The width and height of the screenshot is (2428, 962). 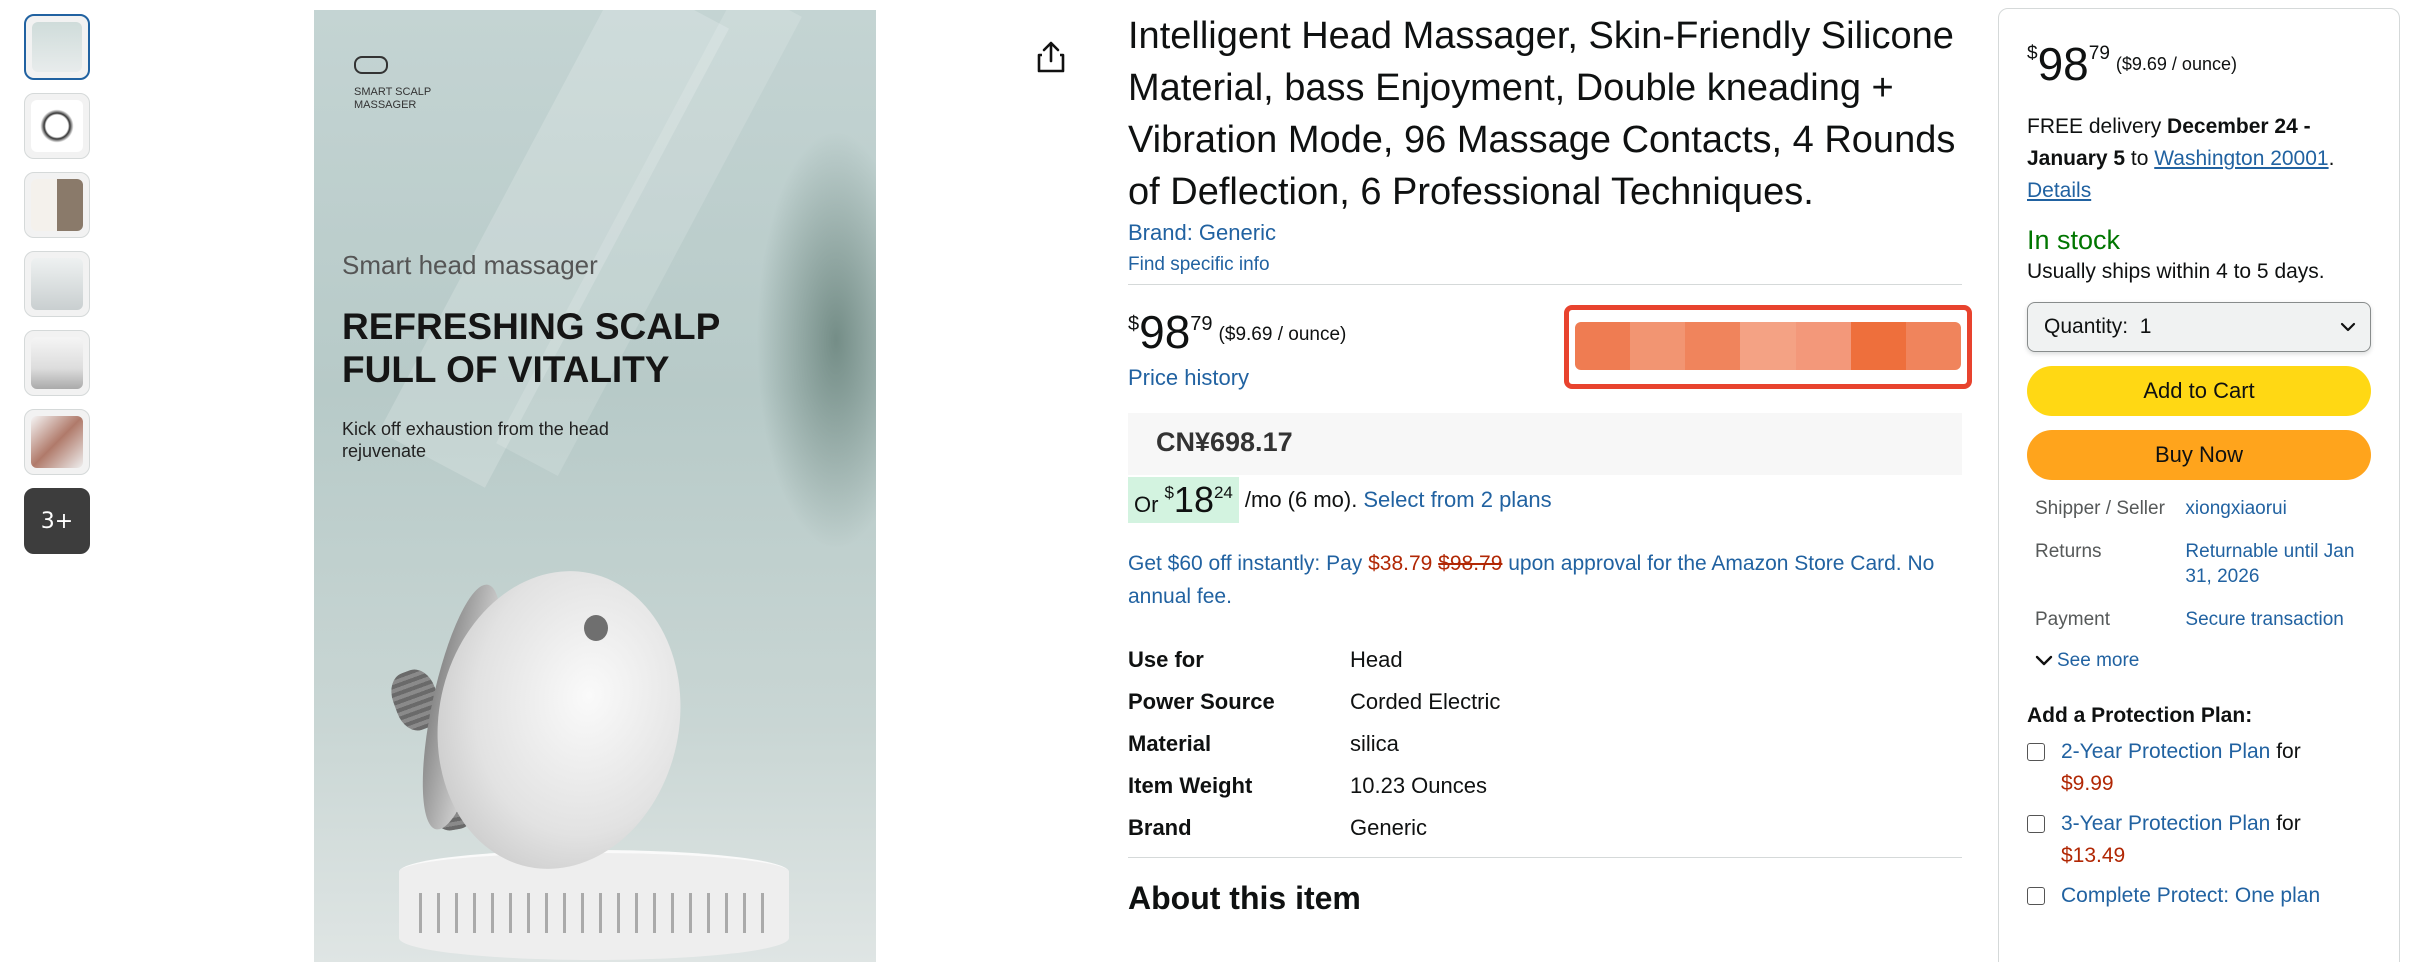 What do you see at coordinates (1190, 785) in the screenshot?
I see `spec-label: Item Weight` at bounding box center [1190, 785].